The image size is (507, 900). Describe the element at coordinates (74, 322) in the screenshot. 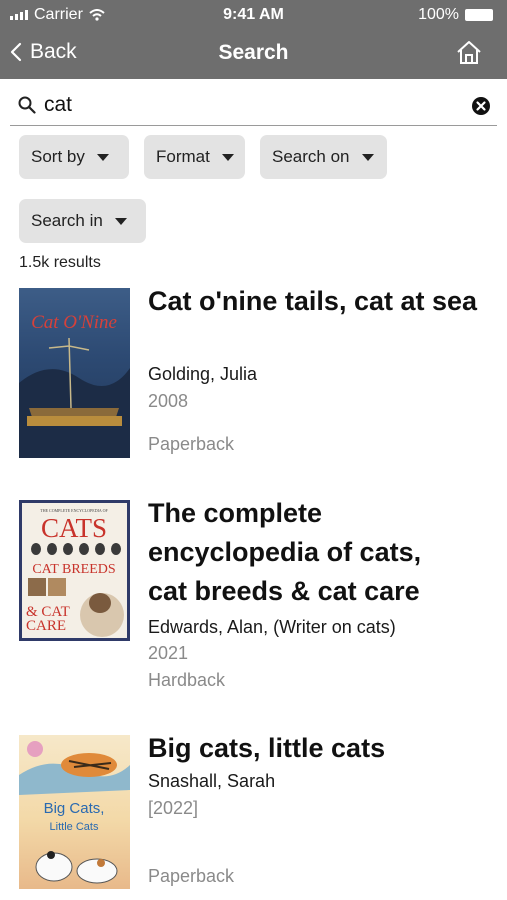

I see `cover-title-text: Cat O'Nine` at that location.